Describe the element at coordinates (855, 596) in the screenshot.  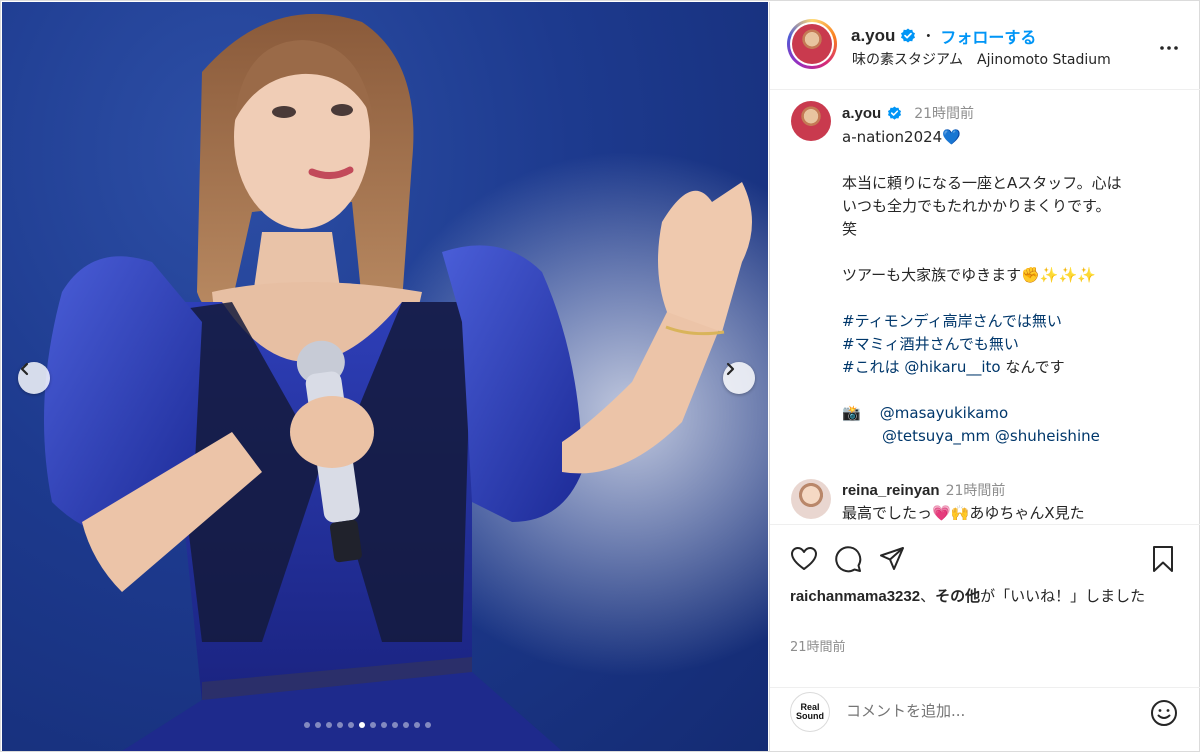
I see `liker-username: raichanmama3232` at that location.